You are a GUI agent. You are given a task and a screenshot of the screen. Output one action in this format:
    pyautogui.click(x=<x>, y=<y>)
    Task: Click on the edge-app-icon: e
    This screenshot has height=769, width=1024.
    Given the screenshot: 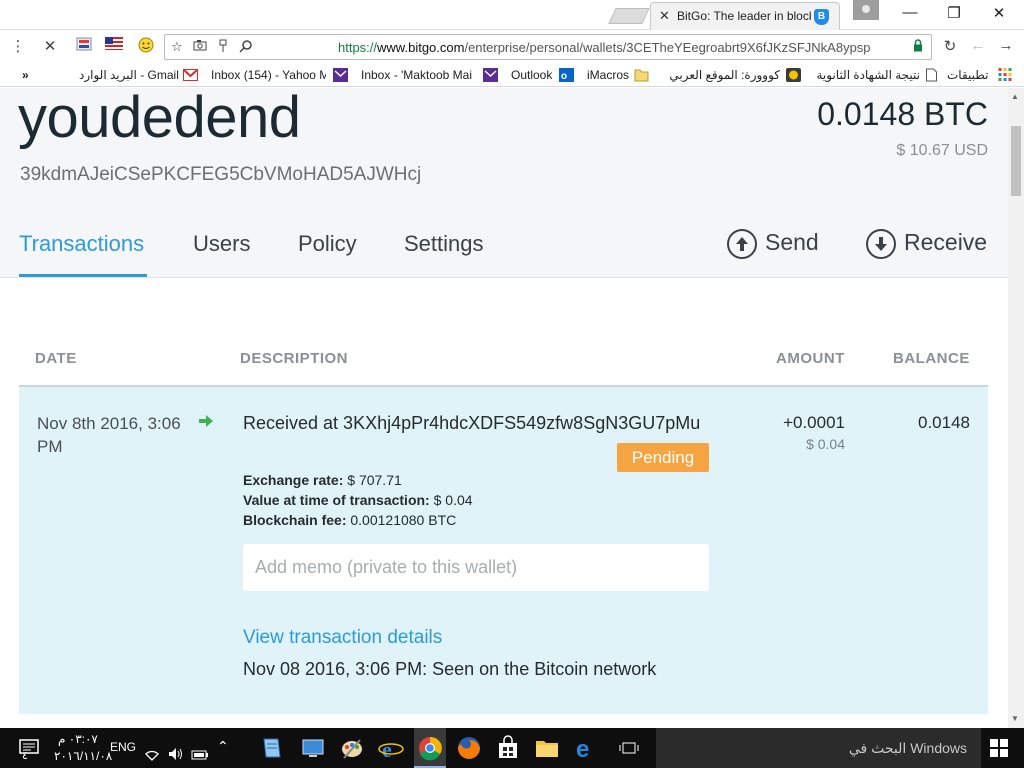 What is the action you would take?
    pyautogui.click(x=586, y=748)
    